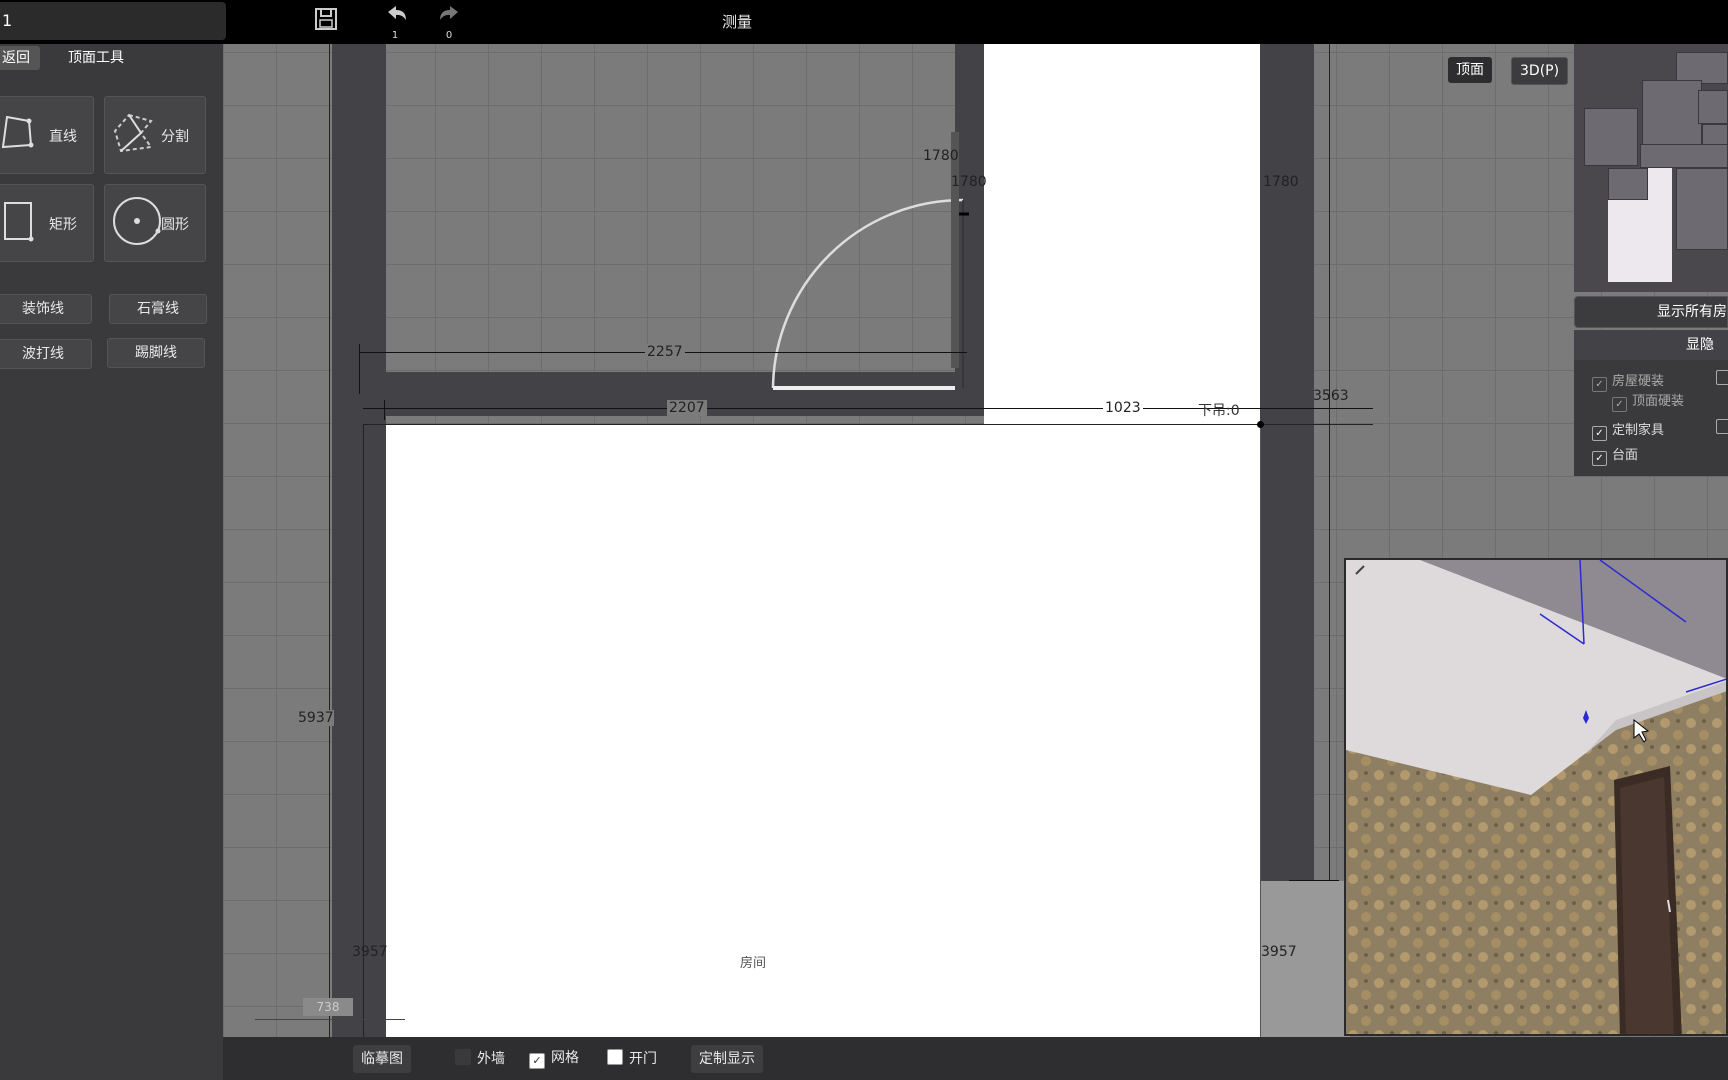 This screenshot has height=1080, width=1728. Describe the element at coordinates (17, 132) in the screenshot. I see `polyline-icon` at that location.